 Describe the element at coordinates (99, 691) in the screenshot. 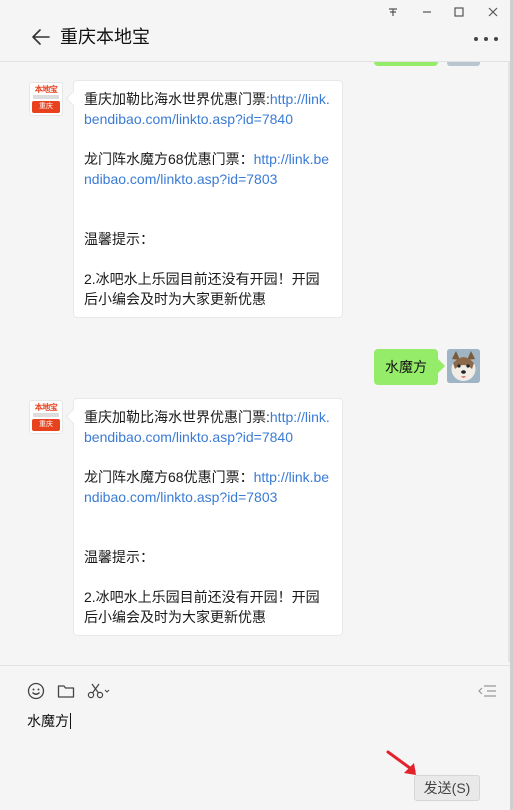

I see `scissors-icon` at that location.